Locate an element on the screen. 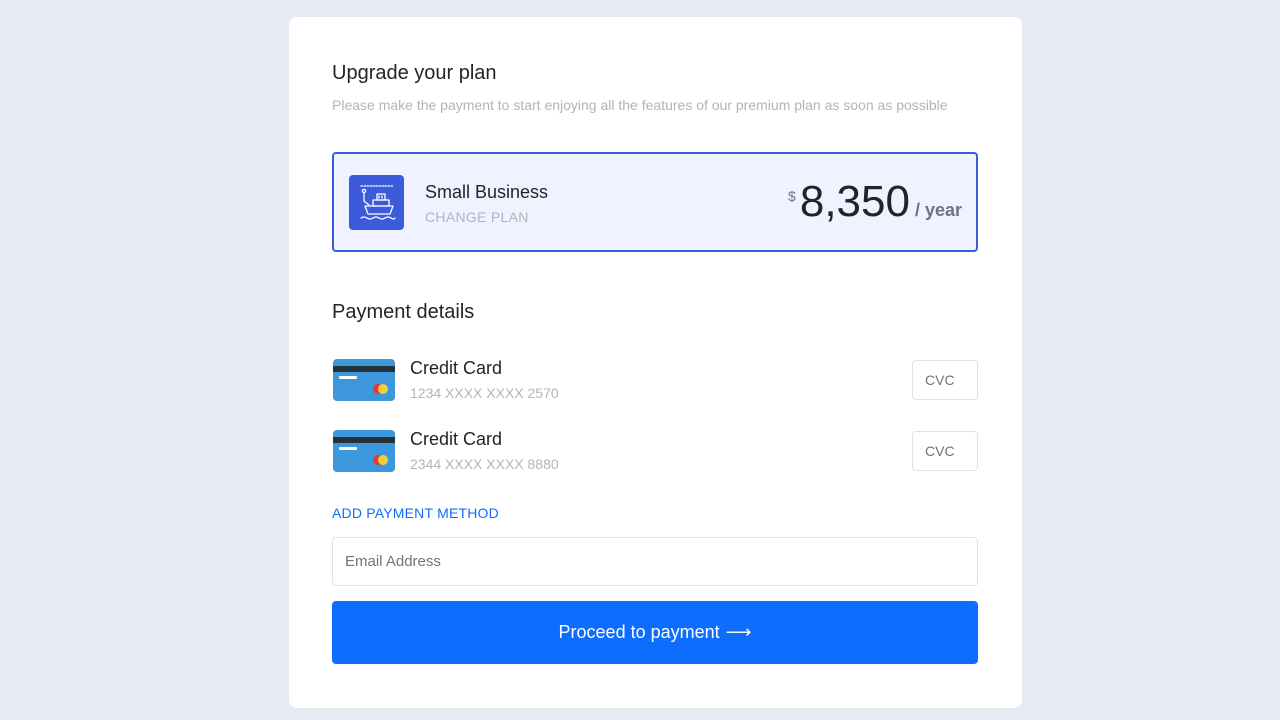 This screenshot has width=1280, height=720. price-amount: 8,350 is located at coordinates (854, 201).